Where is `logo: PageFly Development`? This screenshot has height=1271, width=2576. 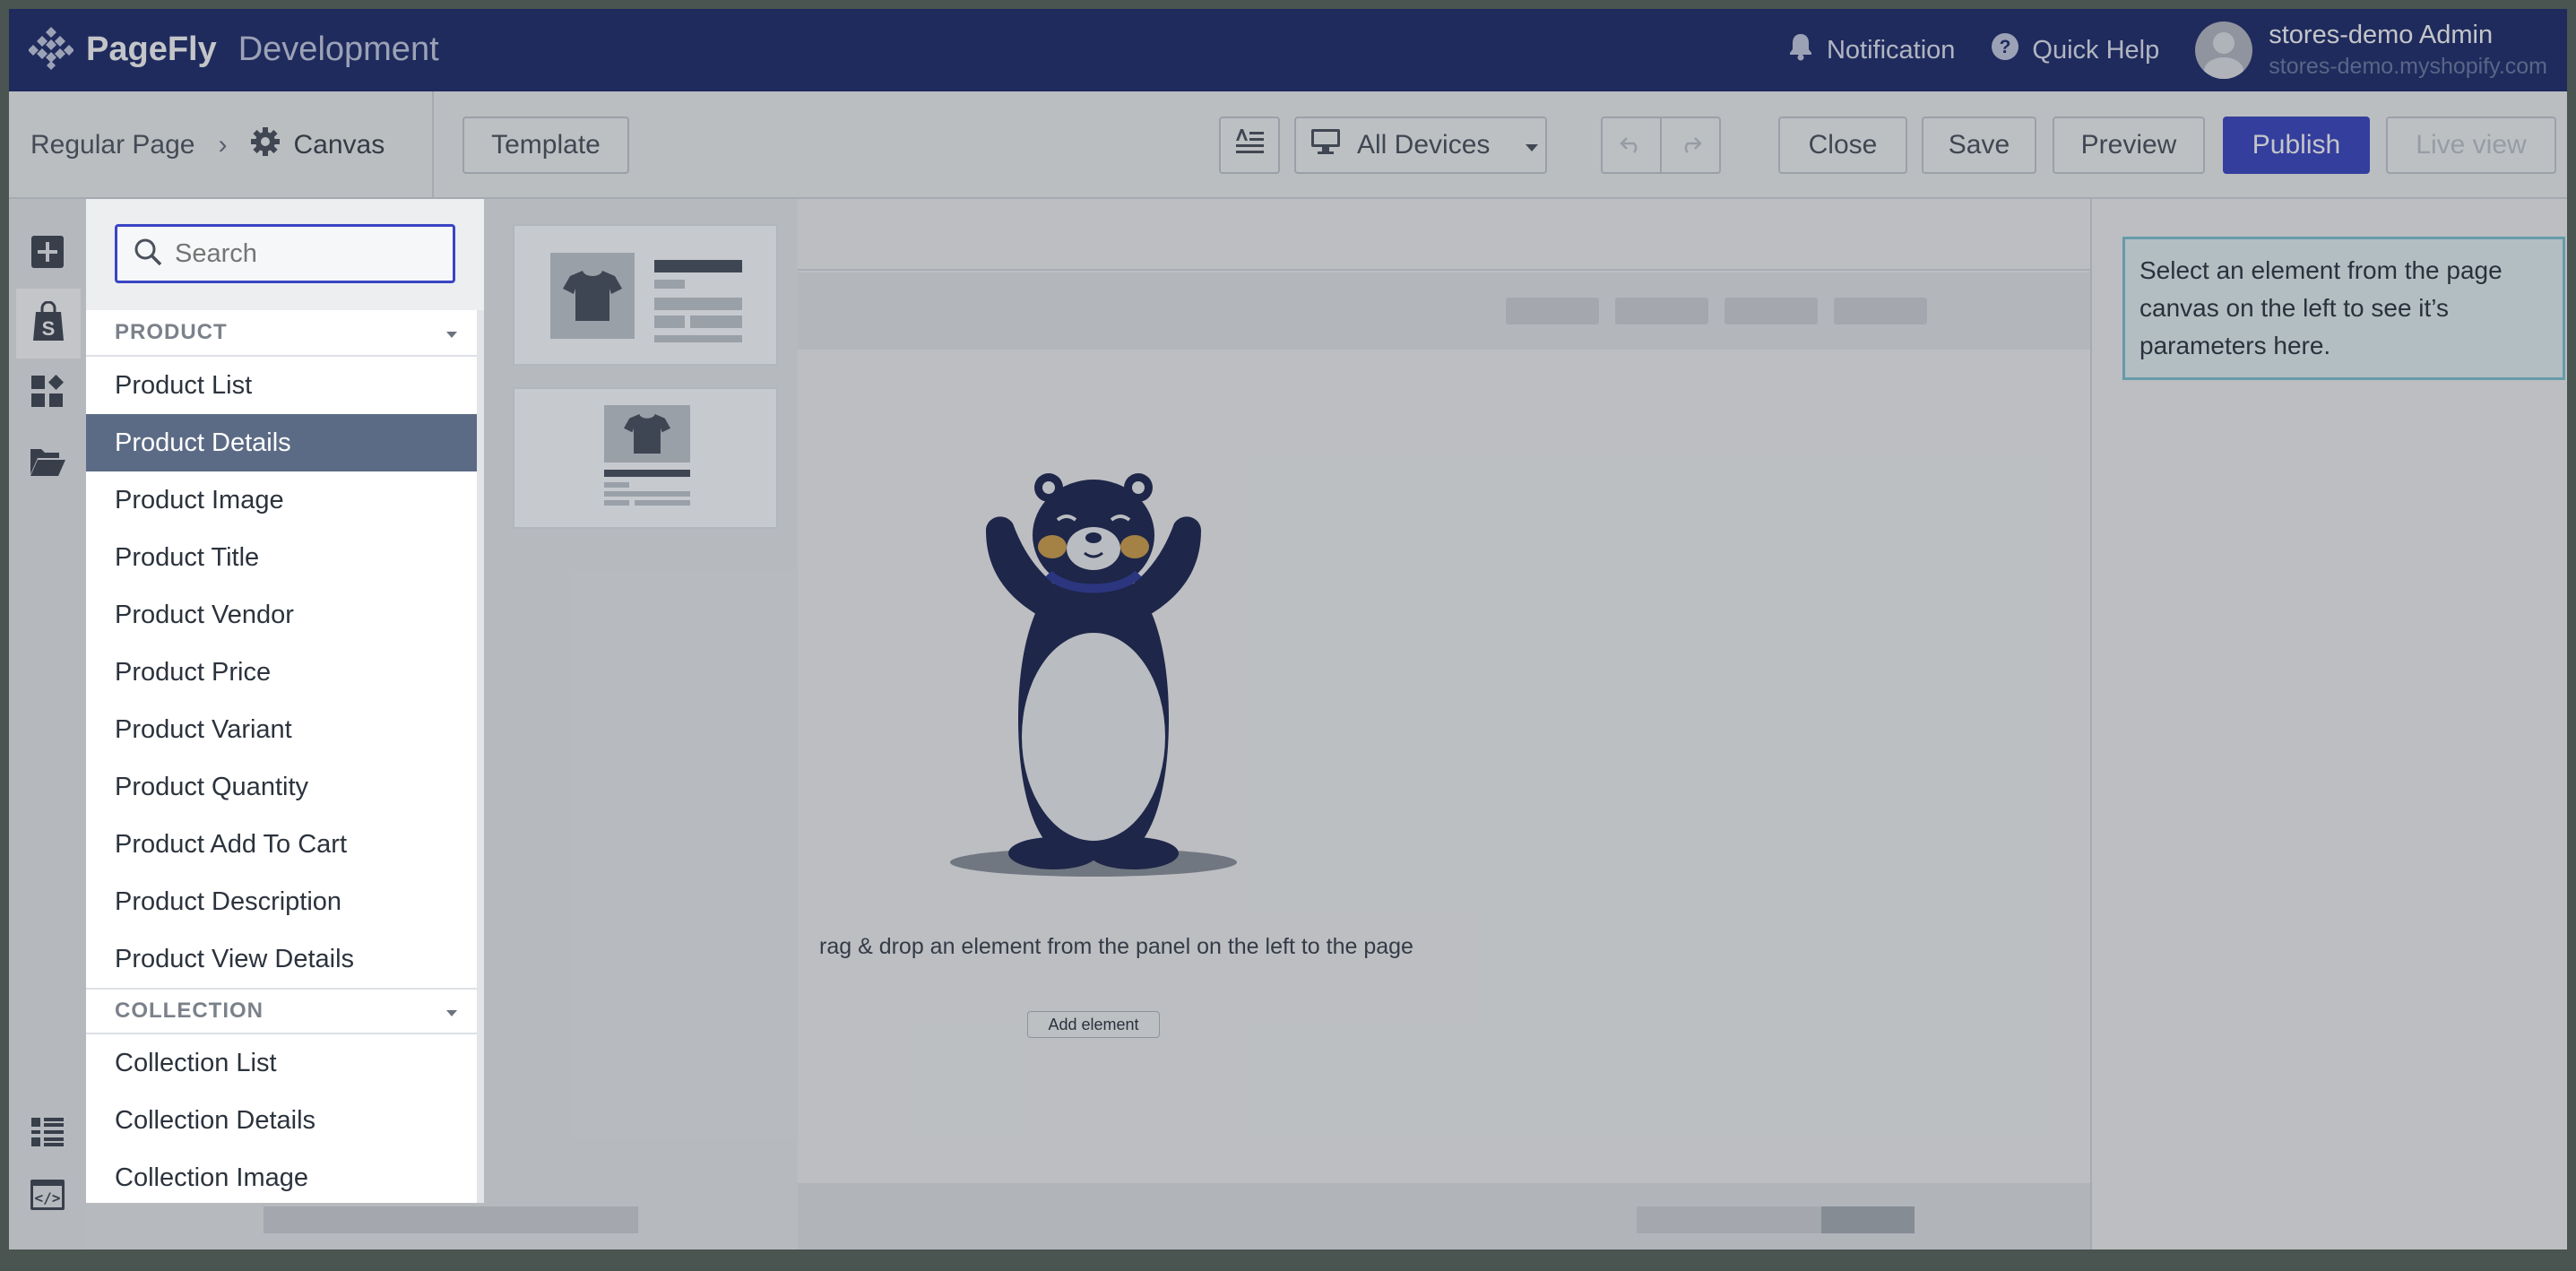 logo: PageFly Development is located at coordinates (233, 50).